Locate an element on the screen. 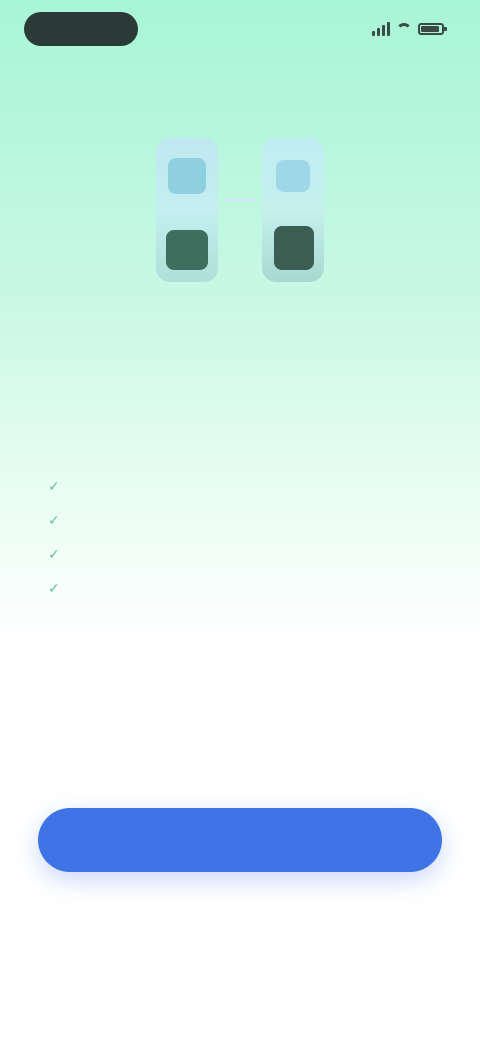  hero-illustration is located at coordinates (245, 213).